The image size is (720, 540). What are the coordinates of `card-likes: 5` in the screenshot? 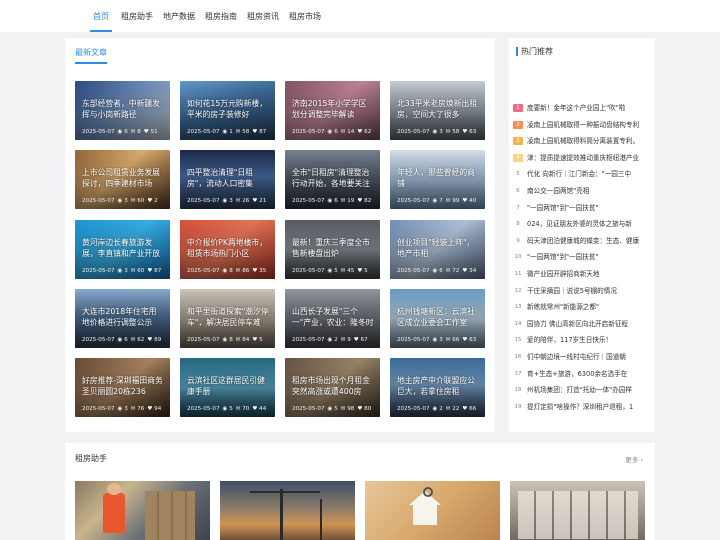 It's located at (261, 340).